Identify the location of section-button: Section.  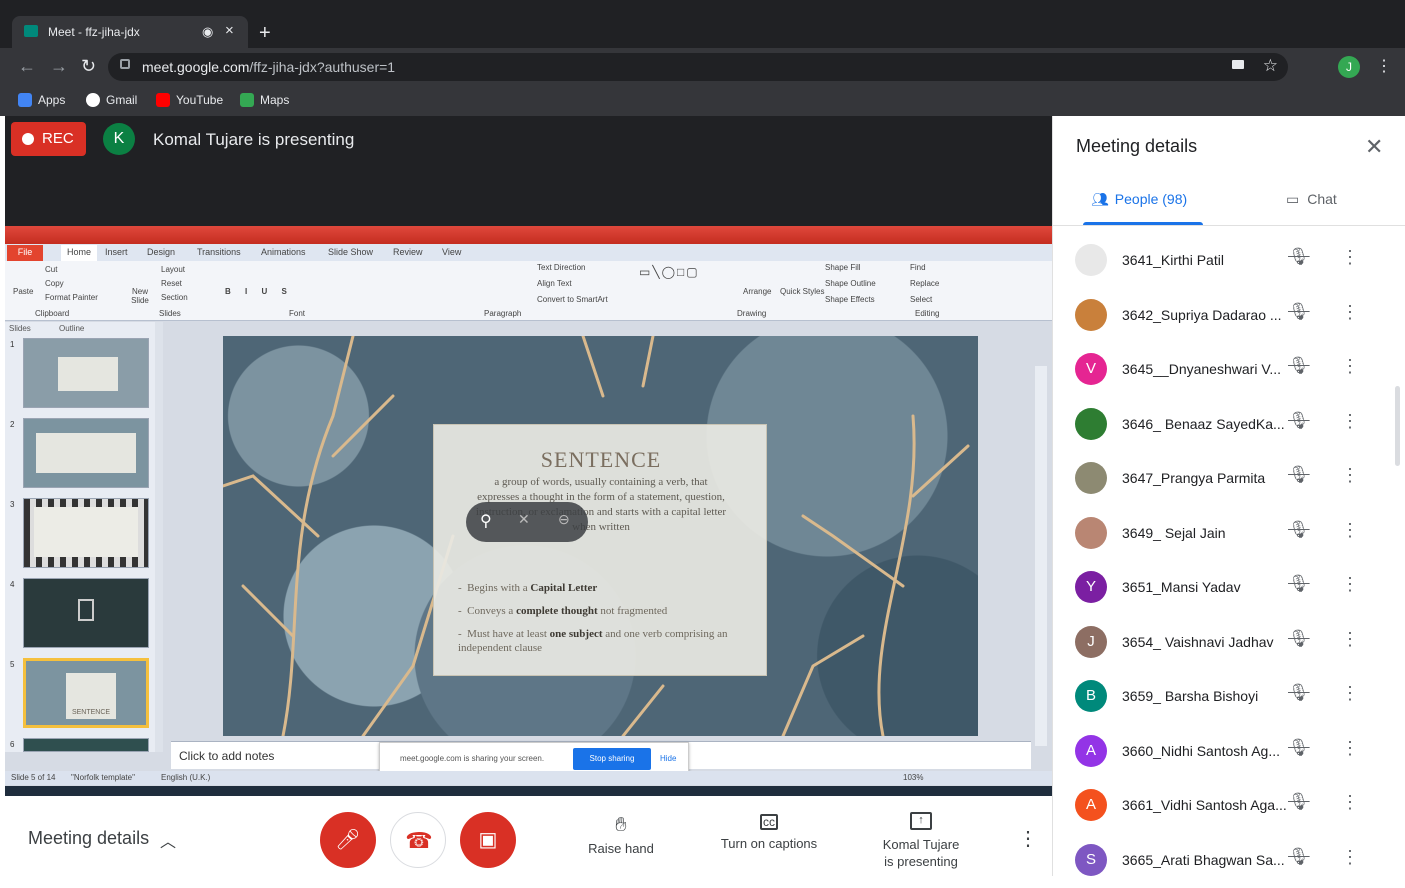
(174, 297).